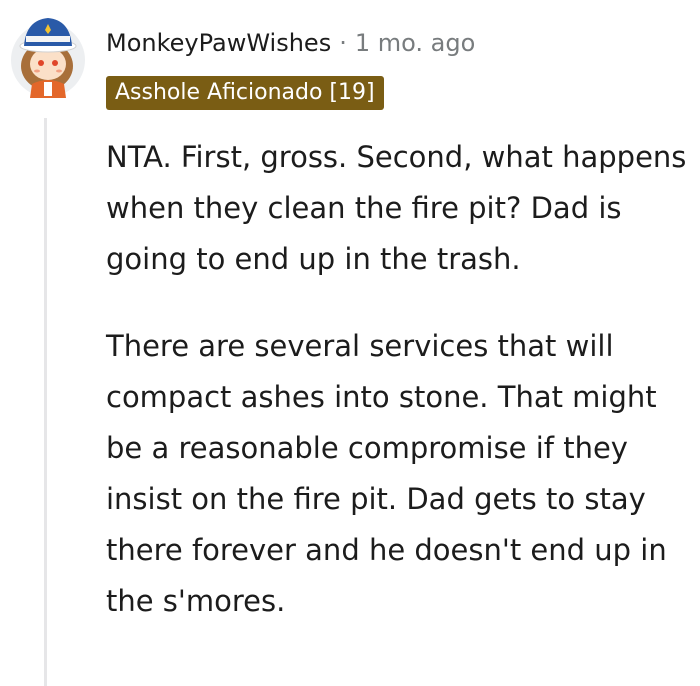 The image size is (700, 686). What do you see at coordinates (218, 43) in the screenshot?
I see `username-link: MonkeyPawWishes` at bounding box center [218, 43].